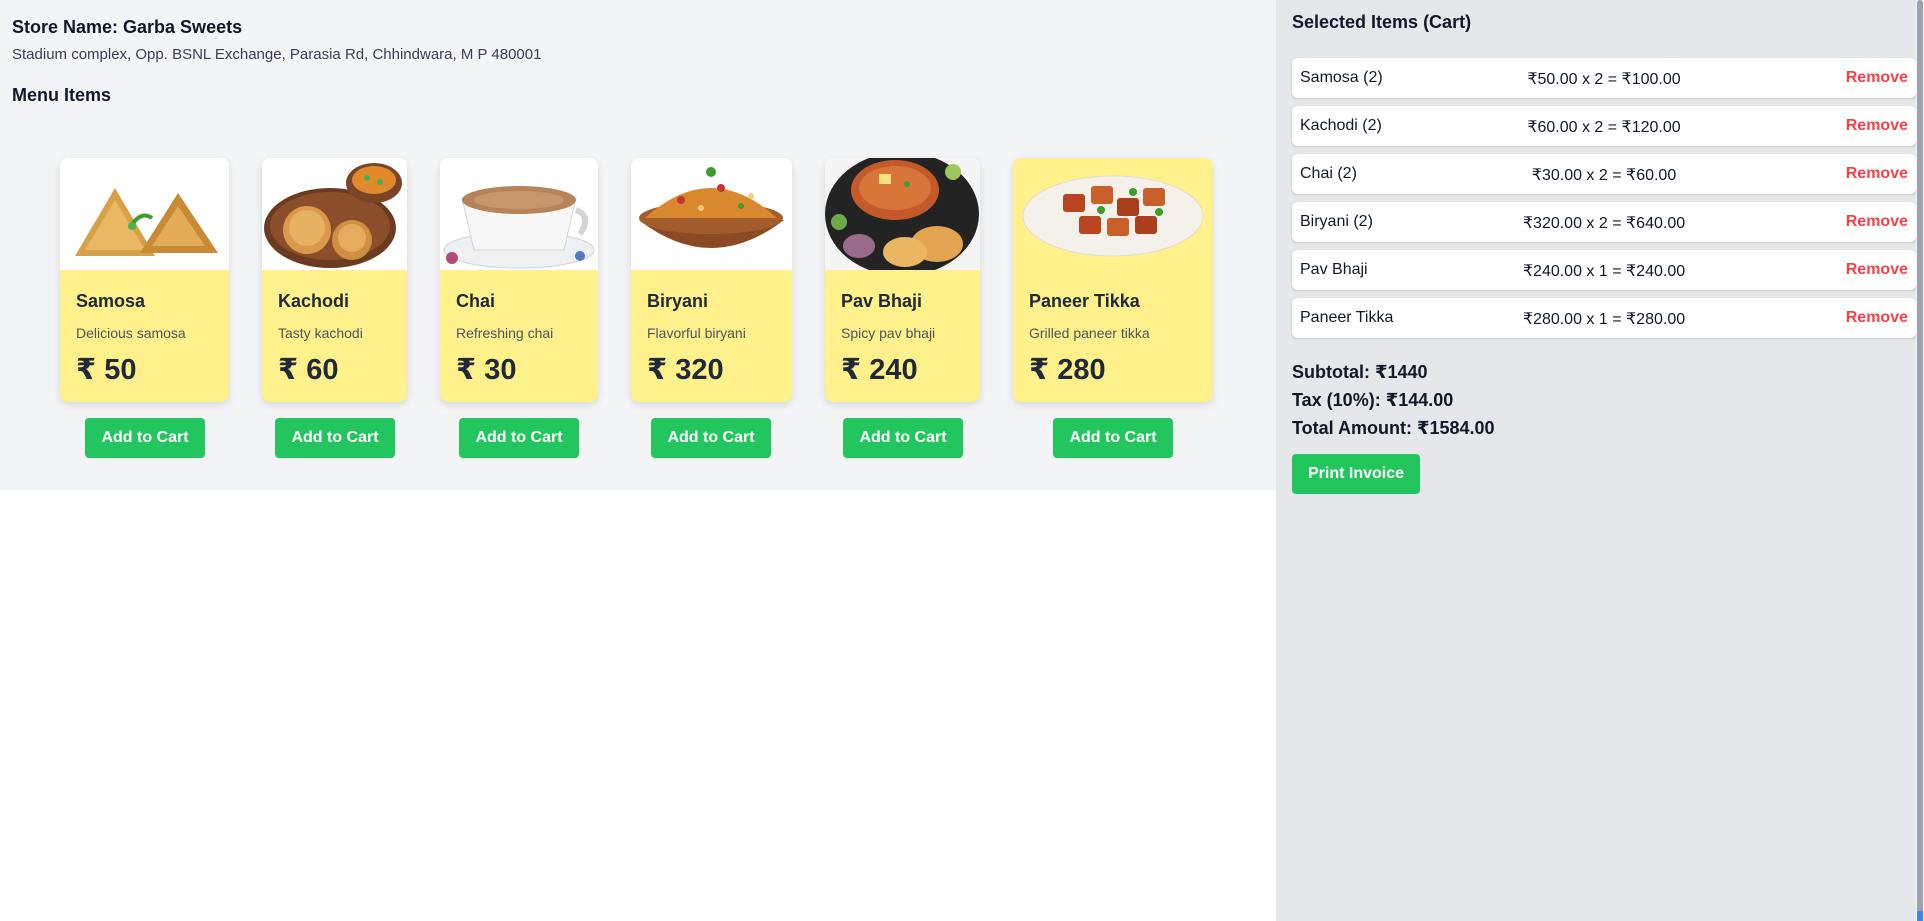  I want to click on card-title: Samosa, so click(111, 301).